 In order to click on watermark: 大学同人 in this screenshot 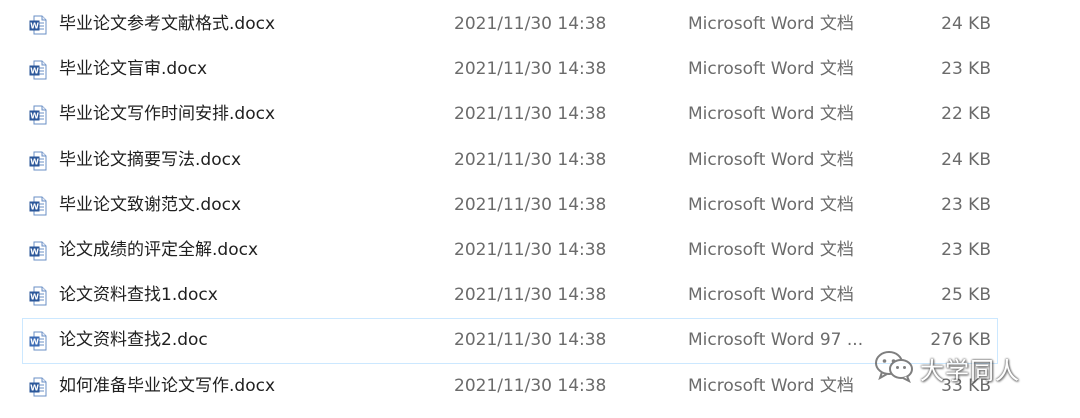, I will do `click(947, 368)`.